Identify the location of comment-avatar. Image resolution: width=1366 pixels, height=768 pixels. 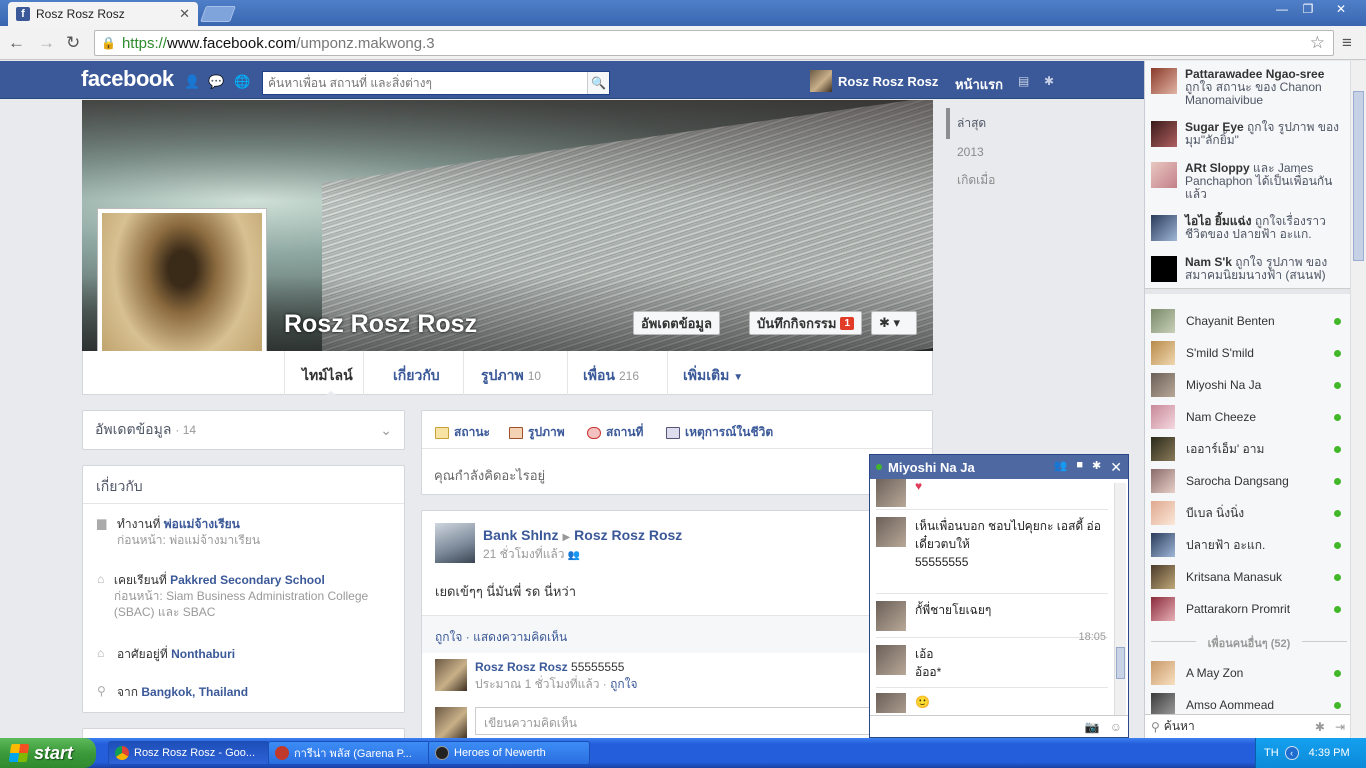
(451, 675).